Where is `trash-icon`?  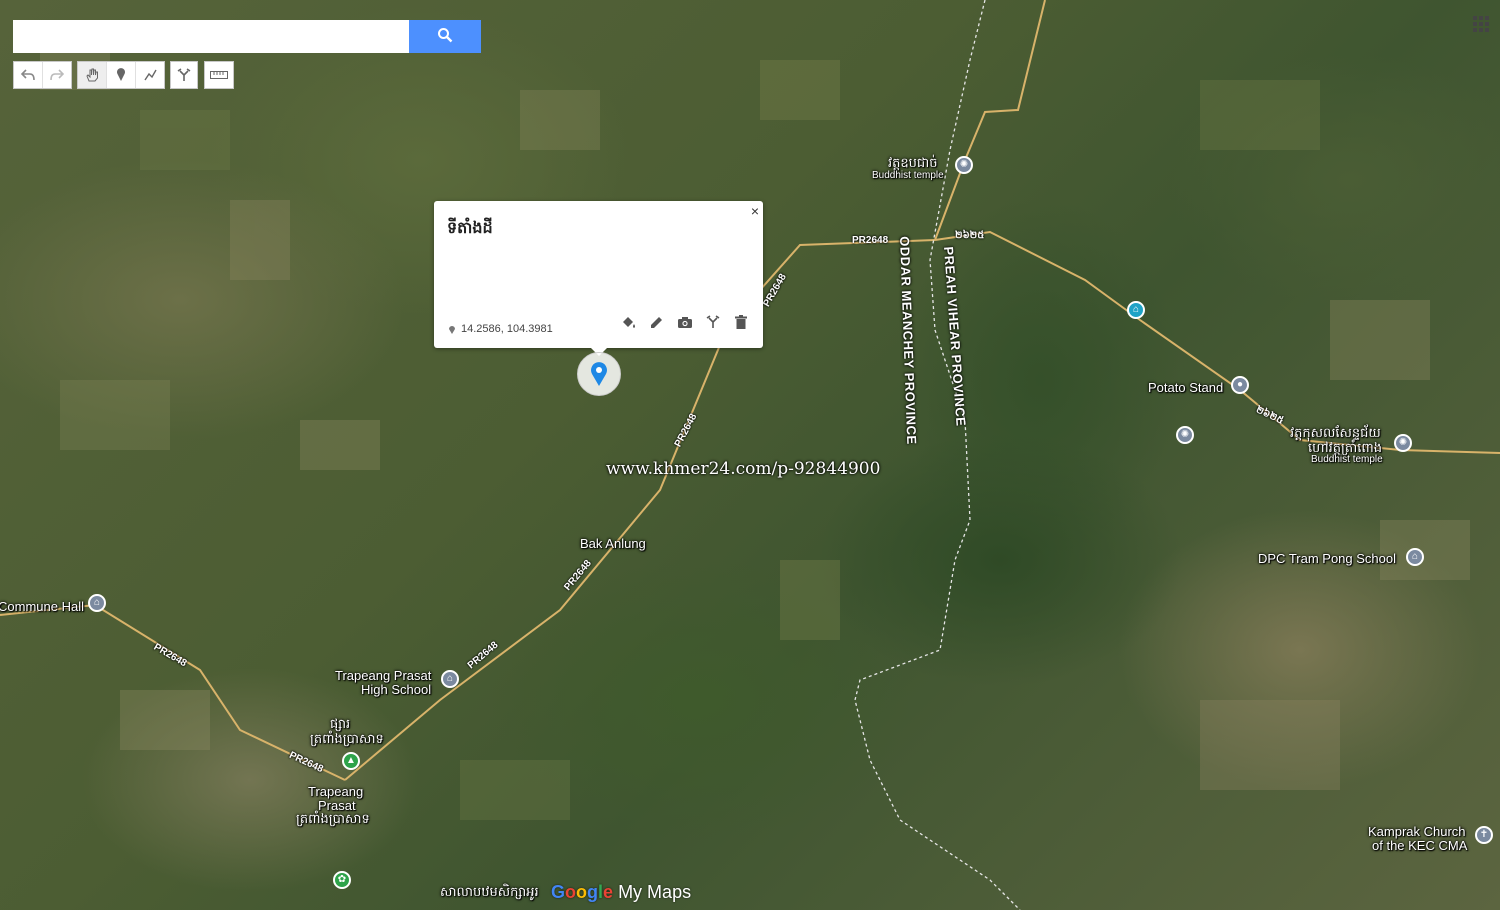 trash-icon is located at coordinates (741, 322).